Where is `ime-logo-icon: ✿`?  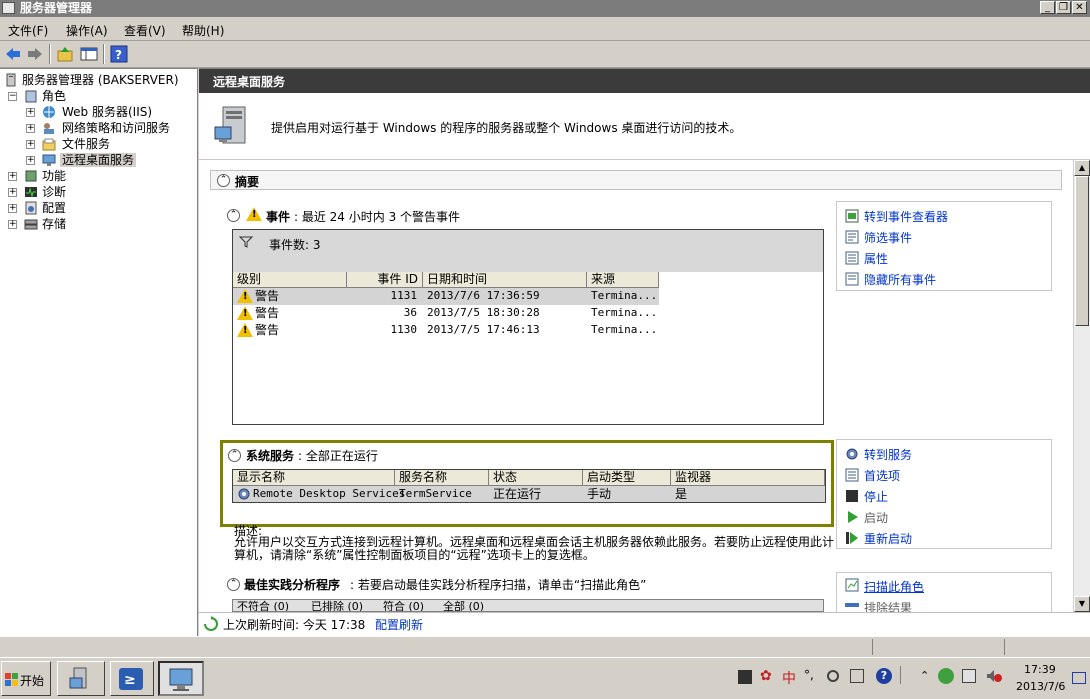 ime-logo-icon: ✿ is located at coordinates (766, 676).